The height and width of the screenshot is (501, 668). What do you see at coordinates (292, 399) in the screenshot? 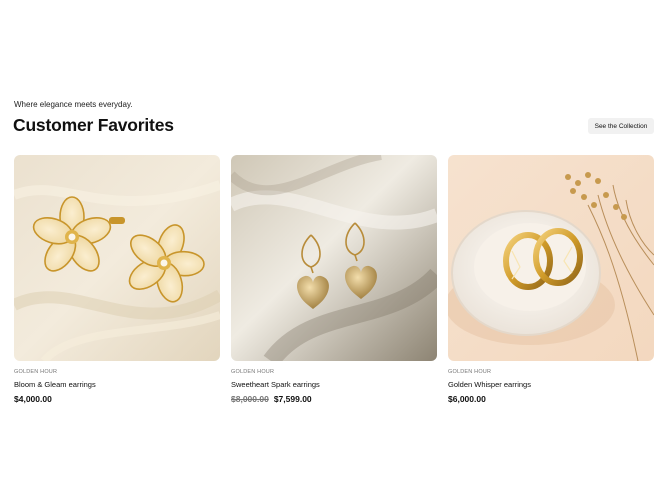
I see `product-sale-price: $7,599.00` at bounding box center [292, 399].